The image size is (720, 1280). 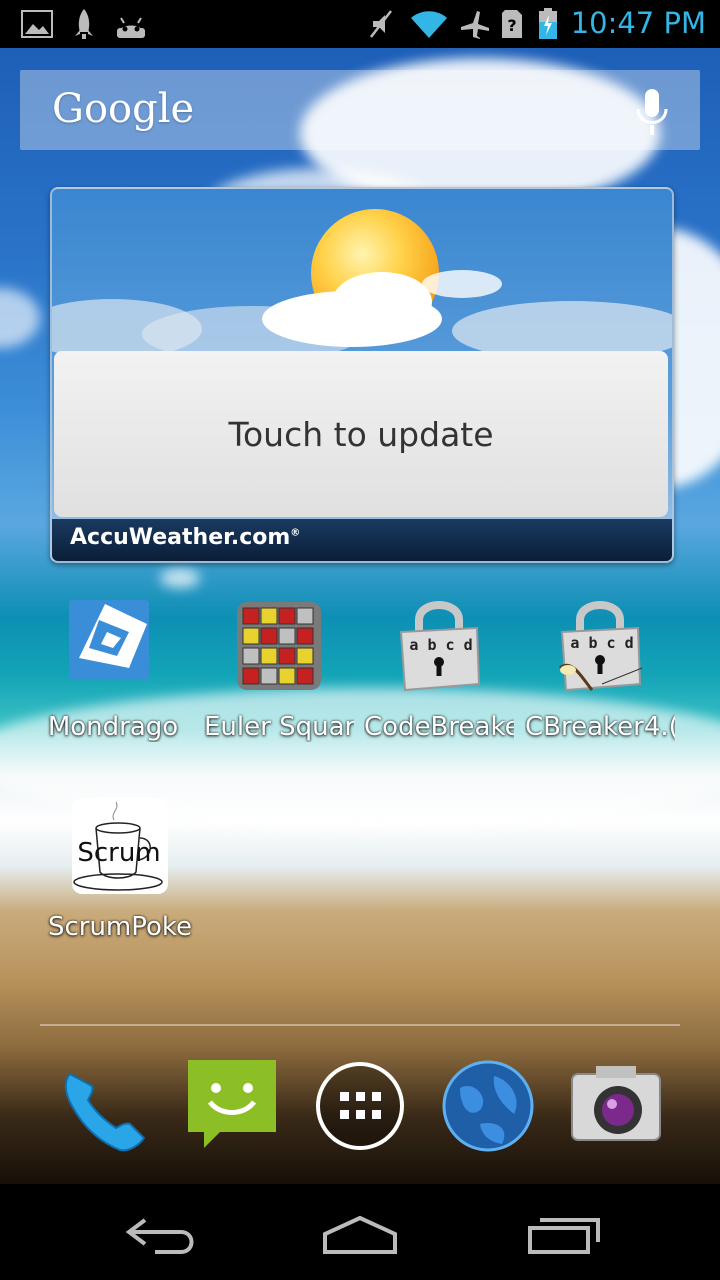 What do you see at coordinates (160, 1232) in the screenshot?
I see `back-icon` at bounding box center [160, 1232].